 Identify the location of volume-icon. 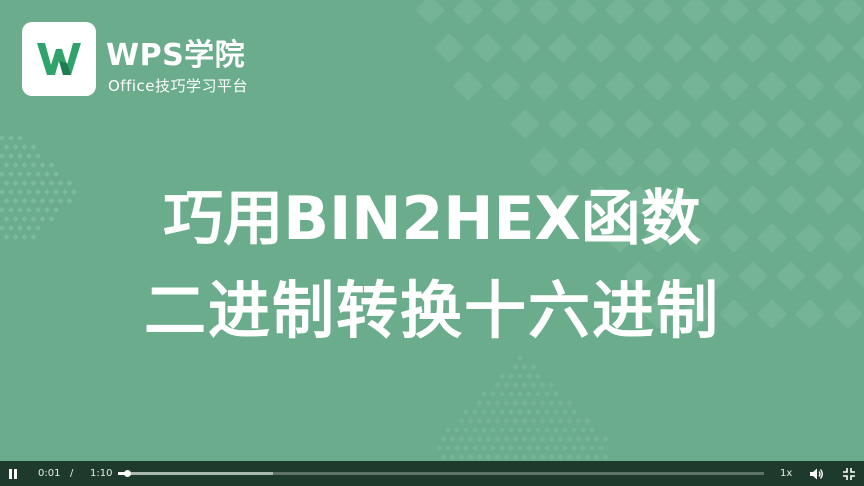
(816, 474).